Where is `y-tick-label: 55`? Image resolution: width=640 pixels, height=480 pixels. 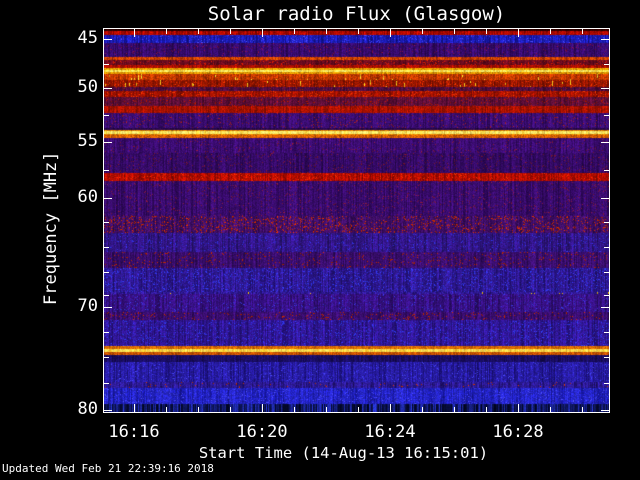
y-tick-label: 55 is located at coordinates (87, 141).